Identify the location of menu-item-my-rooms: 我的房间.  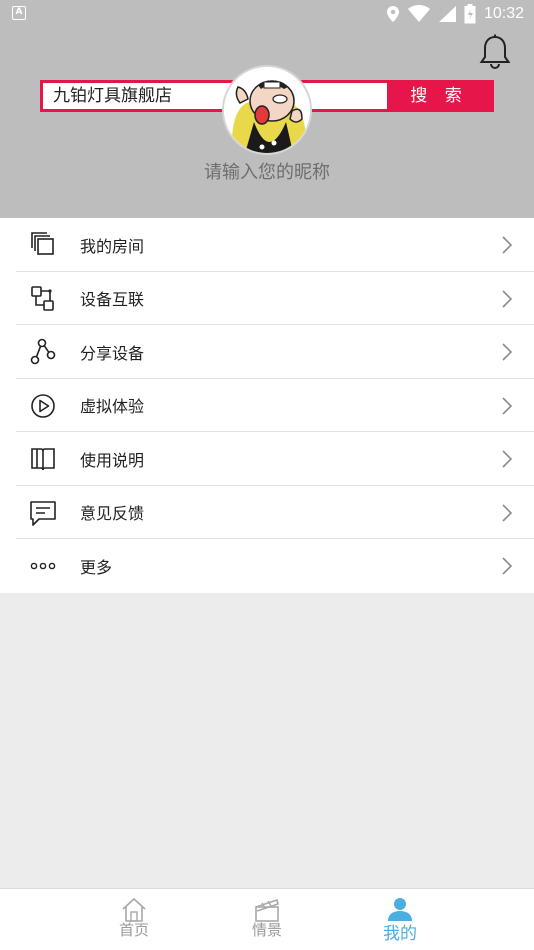
(267, 245).